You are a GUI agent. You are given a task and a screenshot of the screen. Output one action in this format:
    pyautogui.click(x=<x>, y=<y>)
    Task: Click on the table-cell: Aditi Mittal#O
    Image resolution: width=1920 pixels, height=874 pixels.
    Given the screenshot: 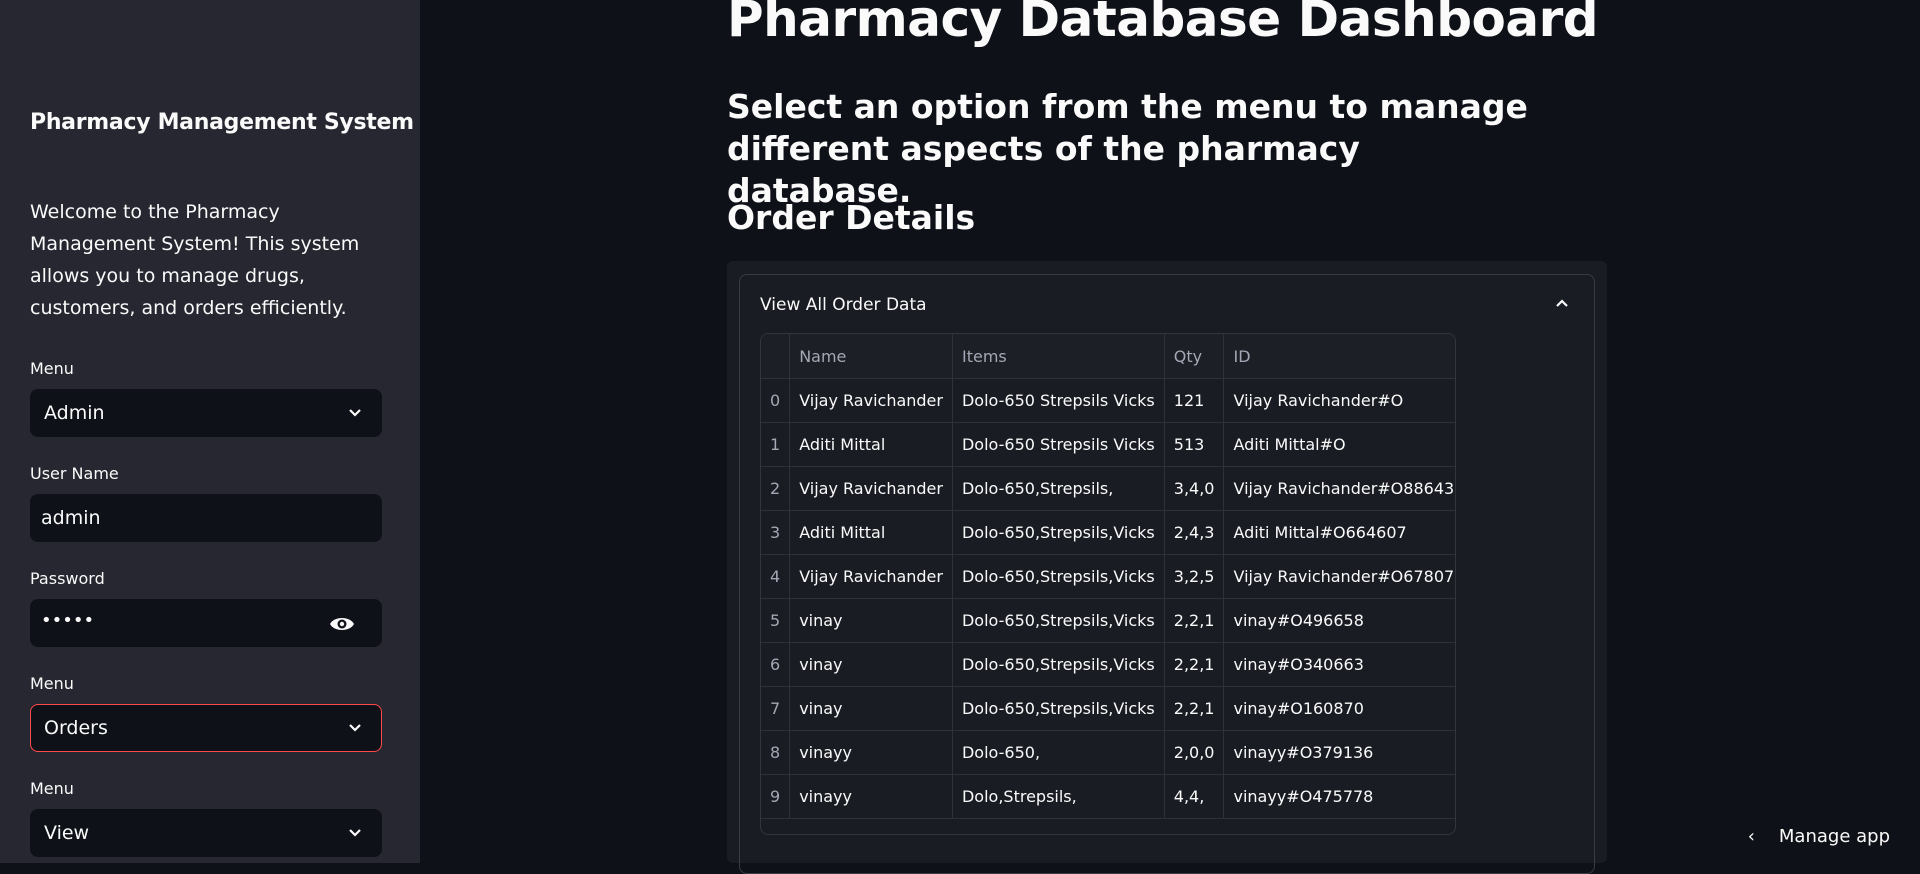 What is the action you would take?
    pyautogui.click(x=1339, y=444)
    